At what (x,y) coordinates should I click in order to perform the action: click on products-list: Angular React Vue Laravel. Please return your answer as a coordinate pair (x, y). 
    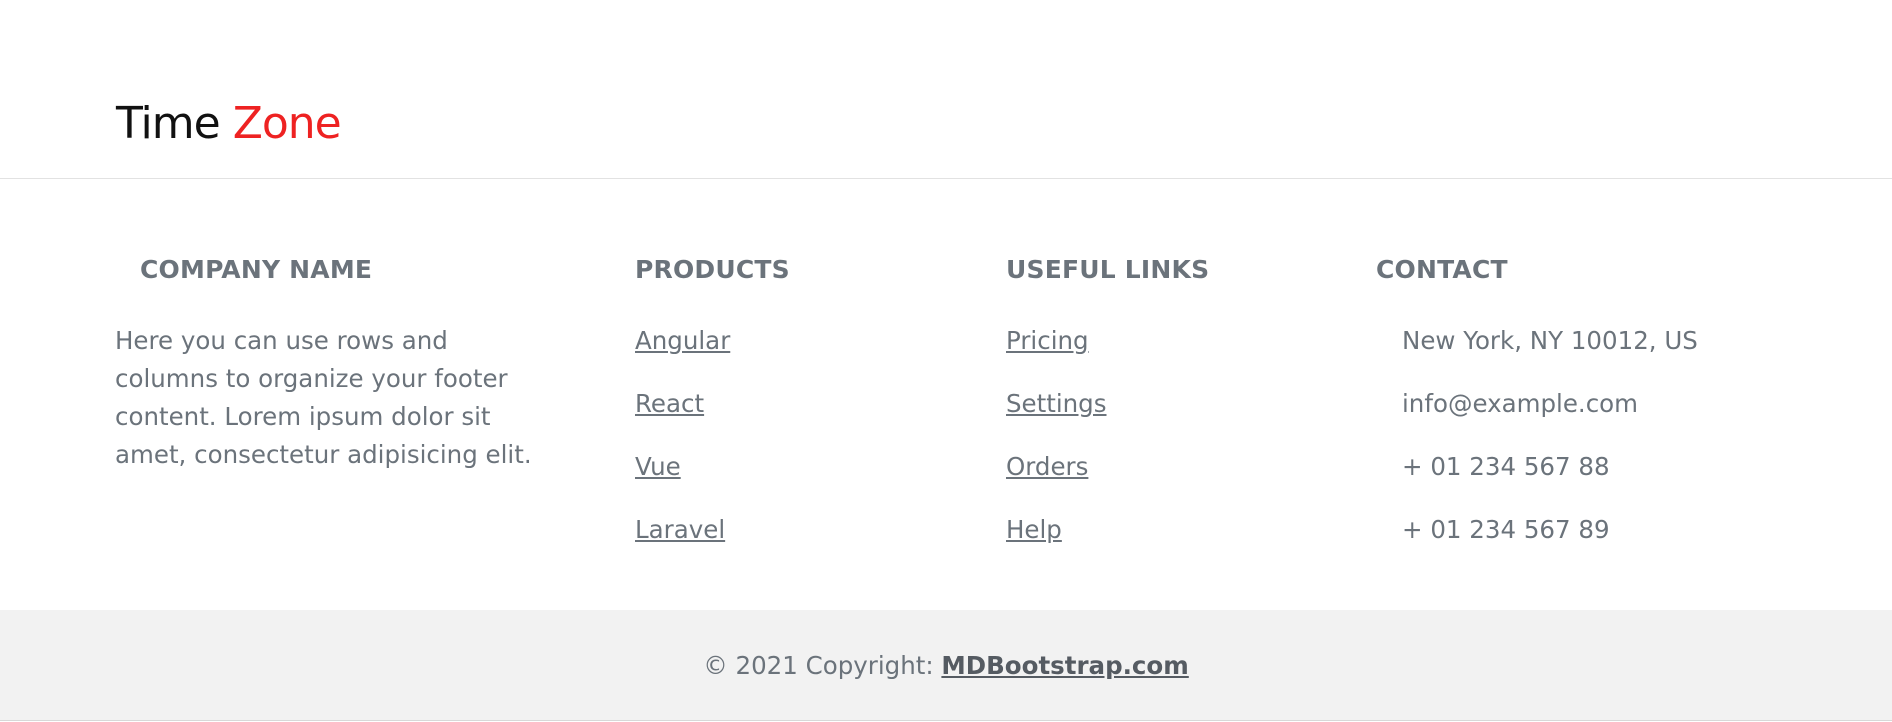
    Looking at the image, I should click on (785, 448).